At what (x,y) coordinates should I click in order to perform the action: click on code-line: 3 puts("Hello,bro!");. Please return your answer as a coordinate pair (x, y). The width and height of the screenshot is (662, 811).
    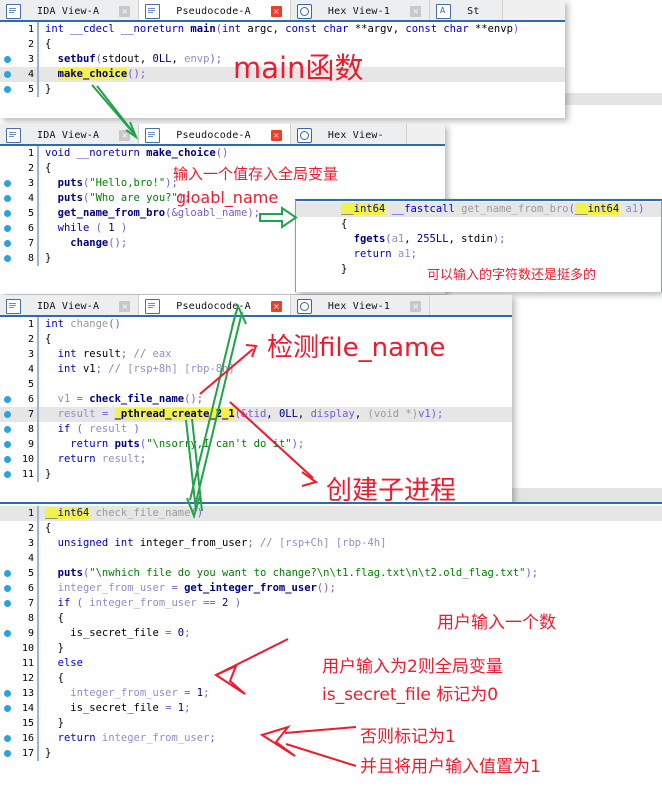
    Looking at the image, I should click on (222, 183).